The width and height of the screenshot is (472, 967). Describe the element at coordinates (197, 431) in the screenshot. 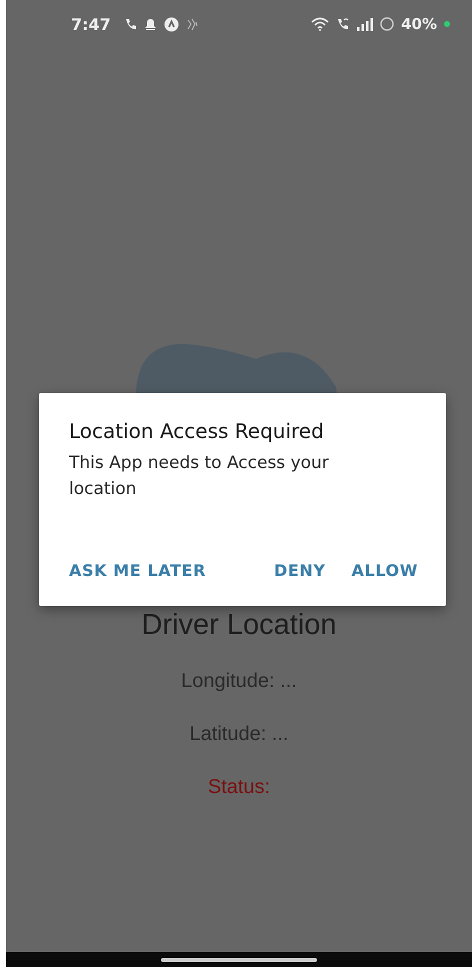

I see `dialog-title: Location Access Required` at that location.